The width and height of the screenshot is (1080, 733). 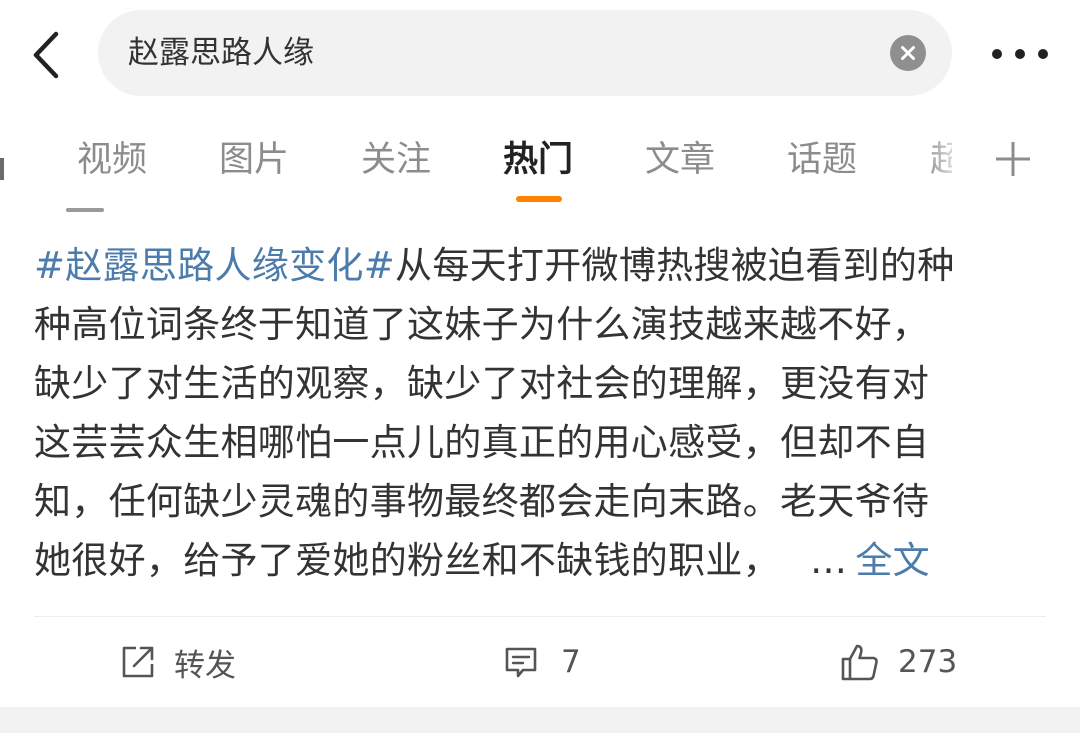 What do you see at coordinates (85, 210) in the screenshot?
I see `avatar-edge` at bounding box center [85, 210].